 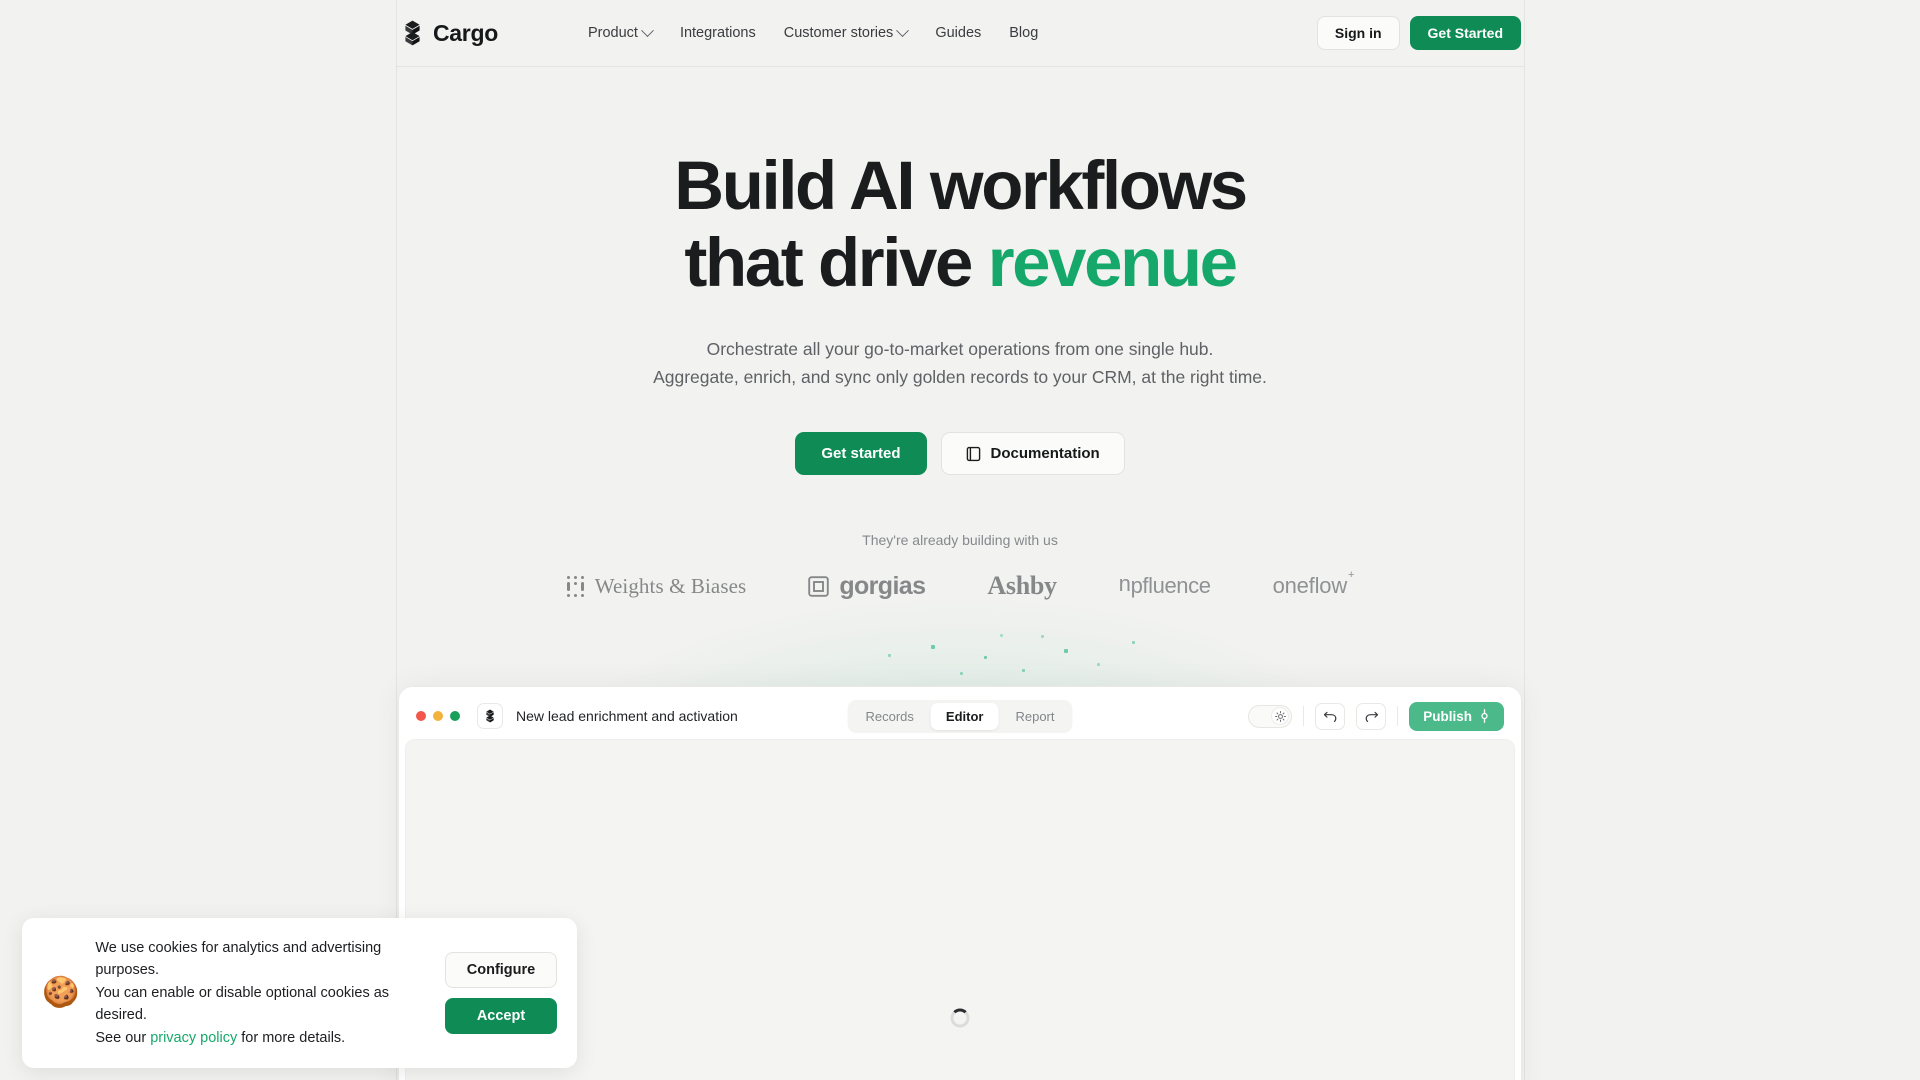 I want to click on logo-weights-and-biases: Weights & Biases, so click(x=656, y=586).